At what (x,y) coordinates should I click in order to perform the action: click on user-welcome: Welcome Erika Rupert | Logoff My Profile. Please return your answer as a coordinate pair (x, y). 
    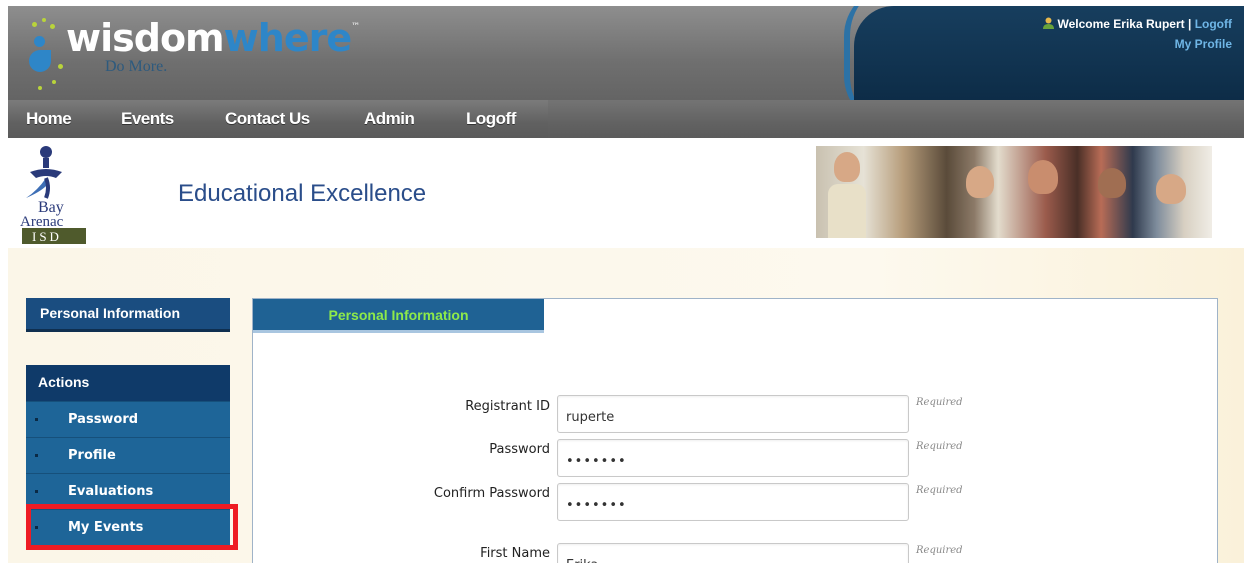
    Looking at the image, I should click on (1137, 34).